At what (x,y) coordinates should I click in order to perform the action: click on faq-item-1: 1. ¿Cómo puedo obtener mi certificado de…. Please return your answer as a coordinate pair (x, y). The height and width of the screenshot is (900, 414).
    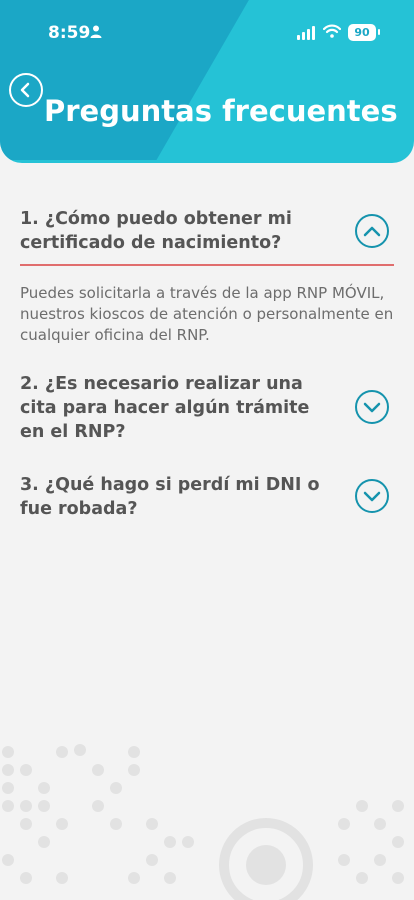
    Looking at the image, I should click on (207, 235).